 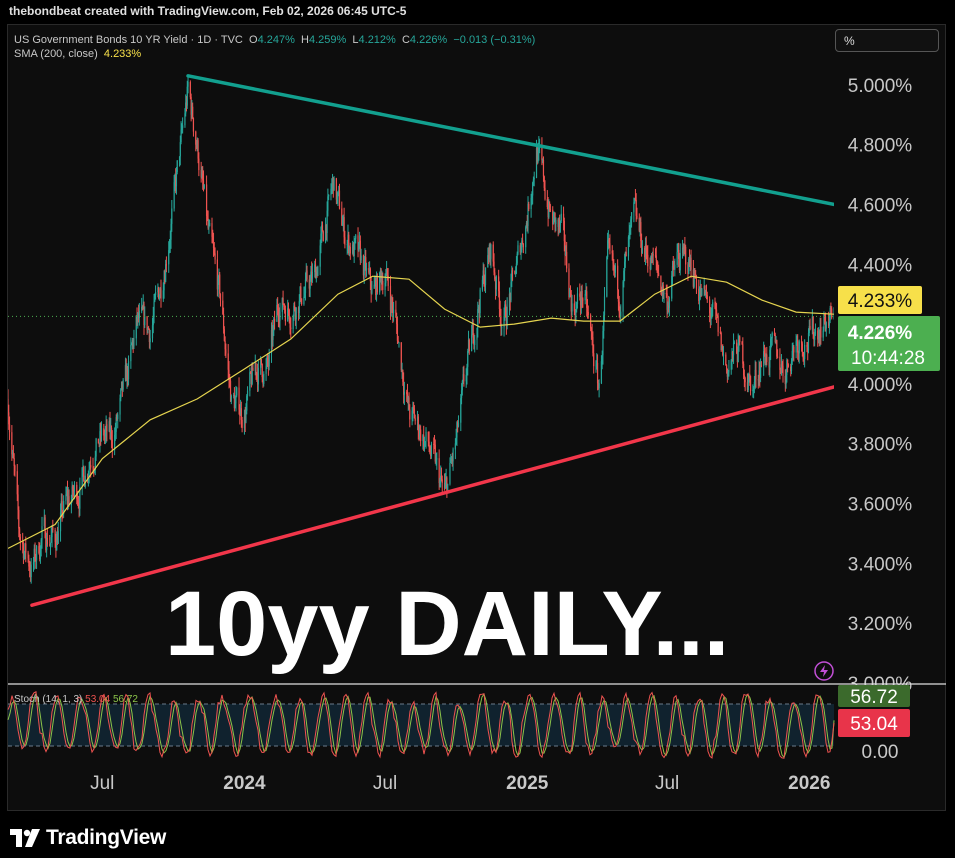 I want to click on legend-high-value: 4.259%, so click(x=327, y=40).